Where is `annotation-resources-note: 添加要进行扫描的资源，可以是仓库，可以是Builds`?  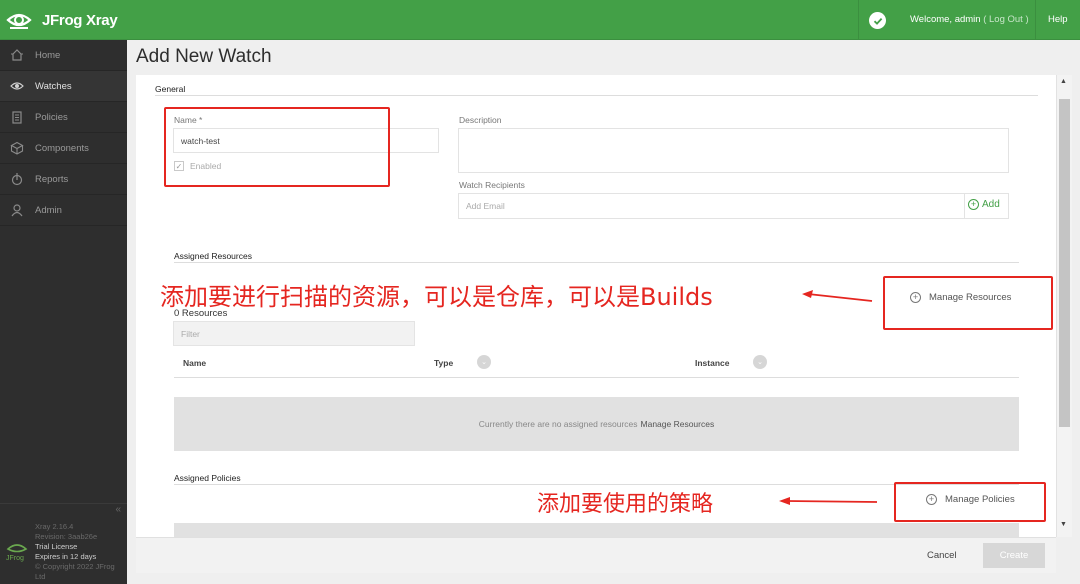
annotation-resources-note: 添加要进行扫描的资源，可以是仓库，可以是Builds is located at coordinates (436, 297).